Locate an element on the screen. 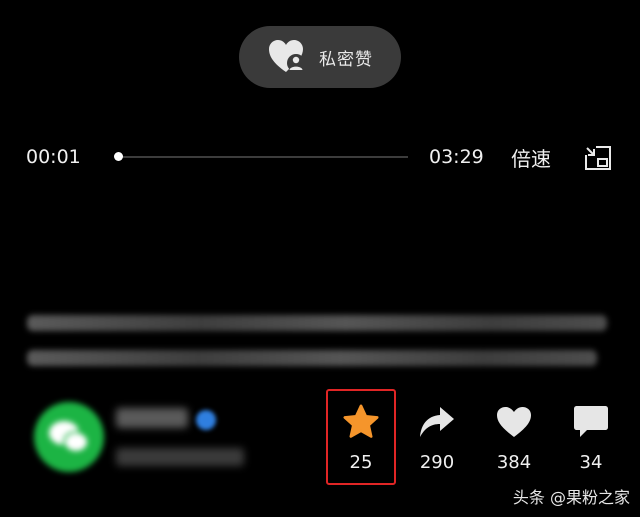 The image size is (640, 517). share-count: 290 is located at coordinates (437, 462).